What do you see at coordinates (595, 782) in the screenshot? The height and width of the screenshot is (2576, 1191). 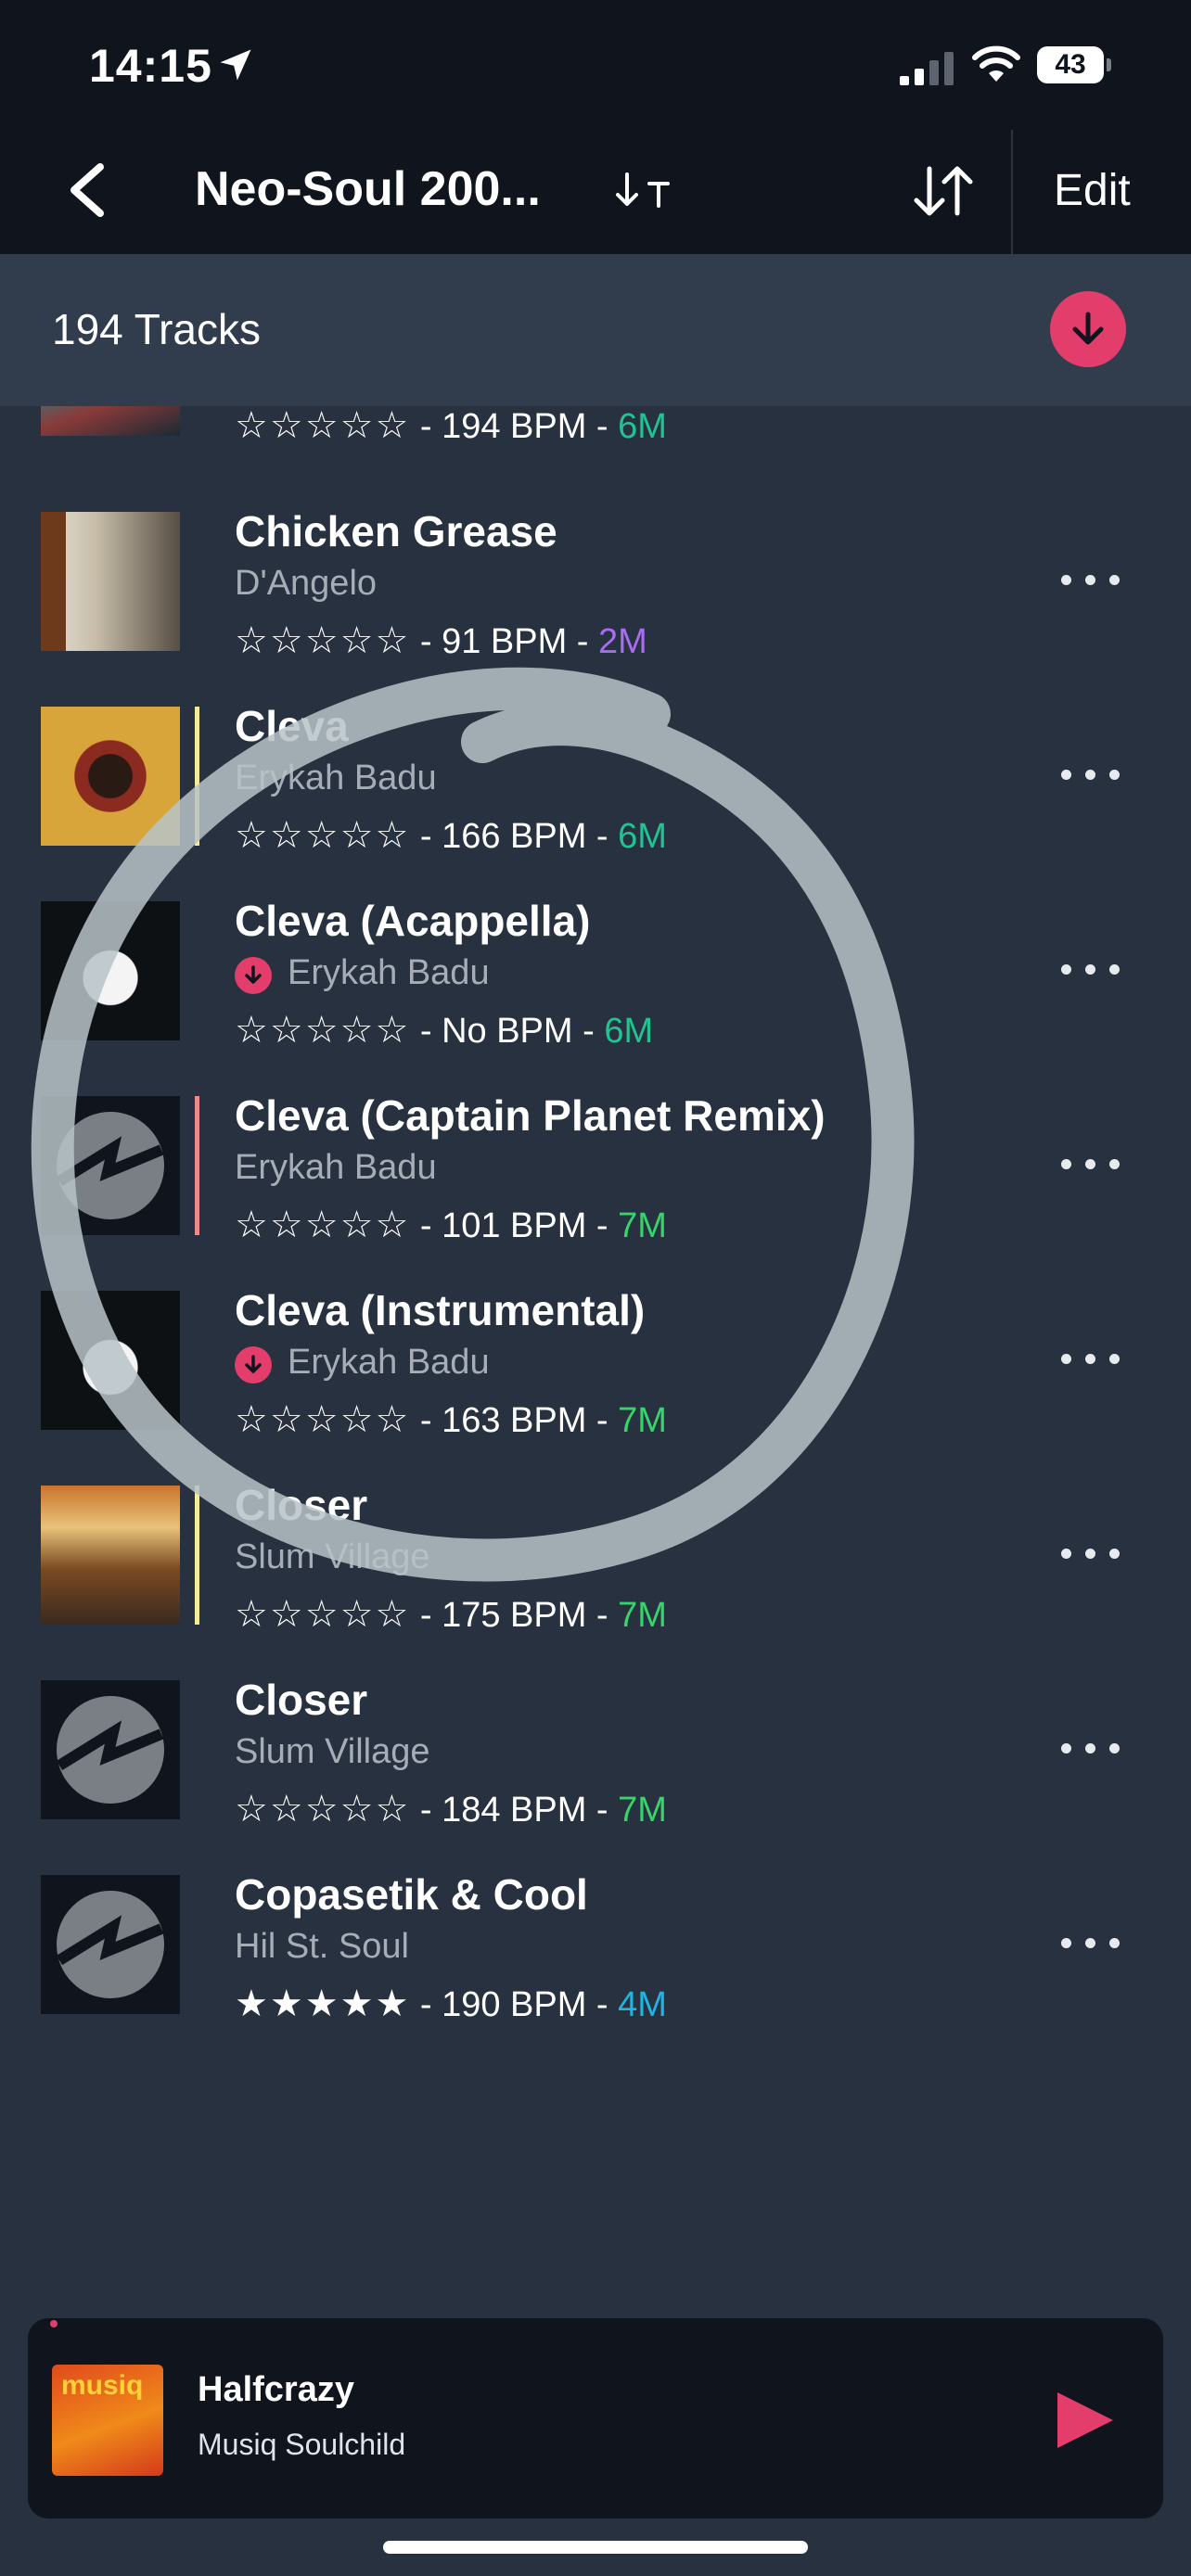 I see `track-row: Cleva Erykah Badu ☆☆☆☆☆ - 166 BPM - 6M` at bounding box center [595, 782].